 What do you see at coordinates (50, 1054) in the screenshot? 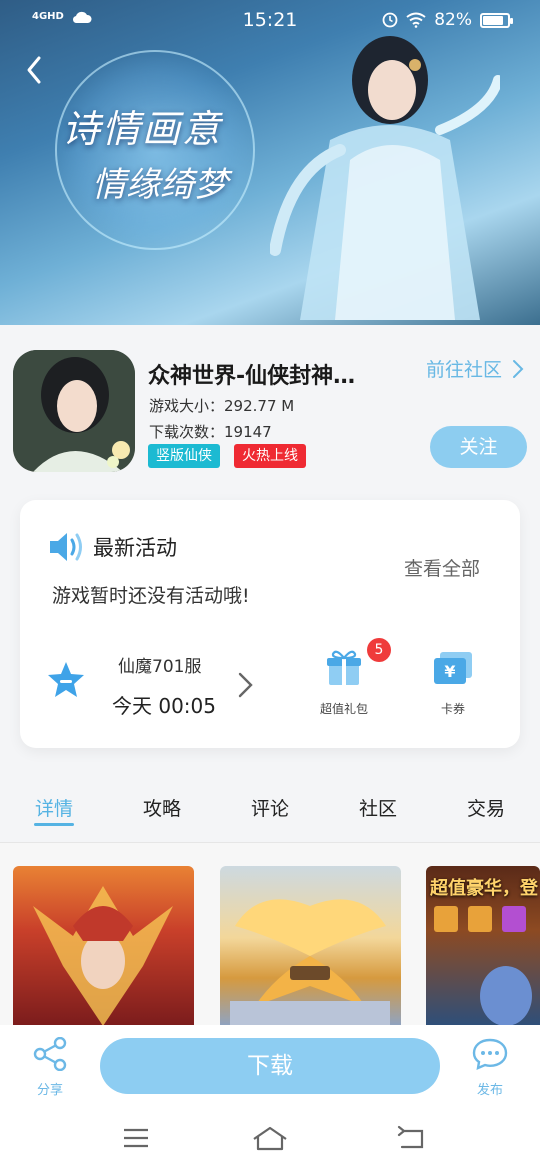
I see `share-icon` at bounding box center [50, 1054].